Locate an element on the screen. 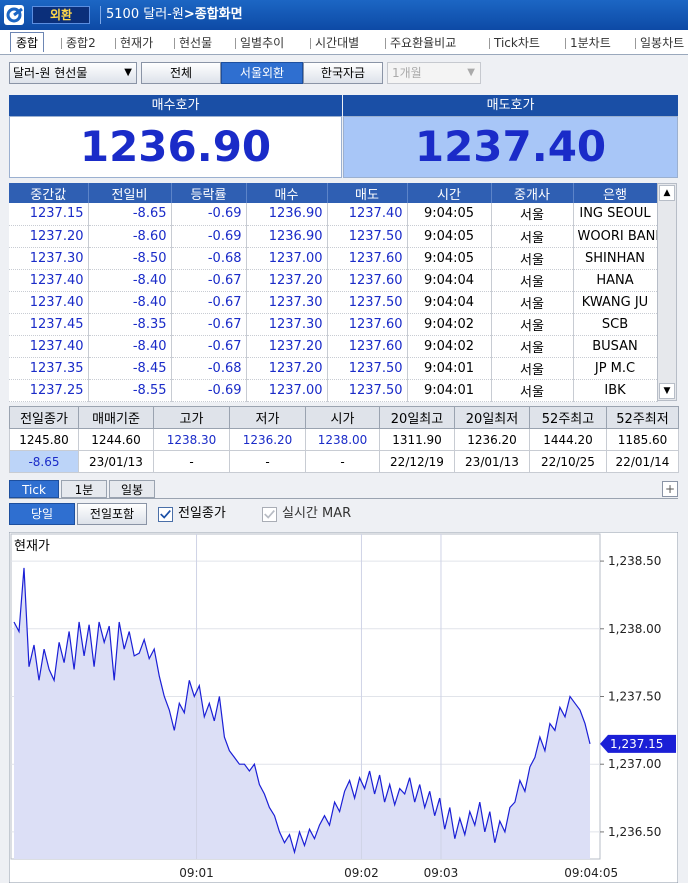 This screenshot has height=883, width=688. table-cell: 1237.45 is located at coordinates (49, 324).